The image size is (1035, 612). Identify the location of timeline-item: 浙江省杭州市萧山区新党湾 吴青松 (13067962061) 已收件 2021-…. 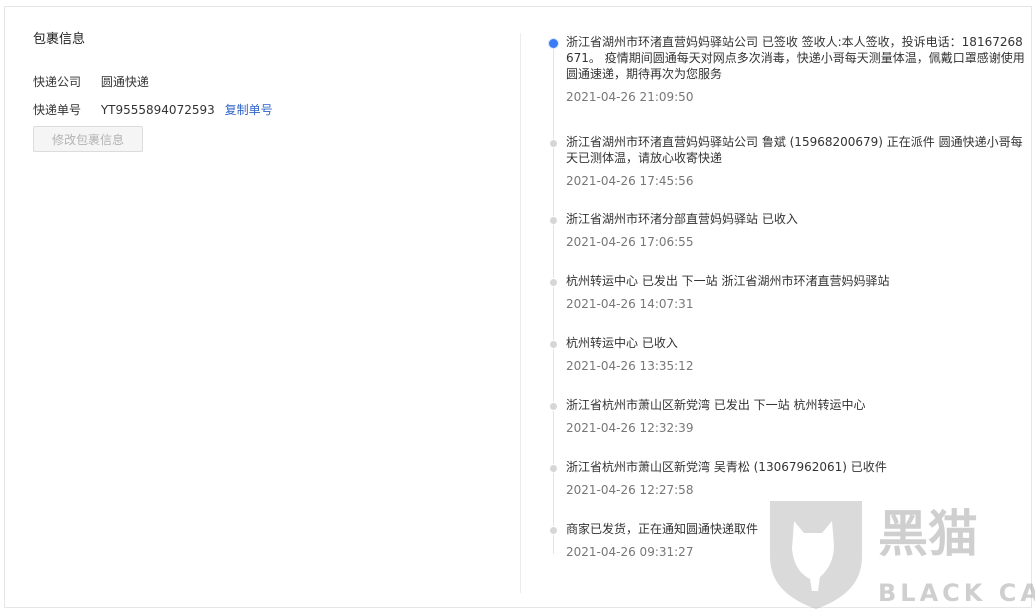
(786, 478).